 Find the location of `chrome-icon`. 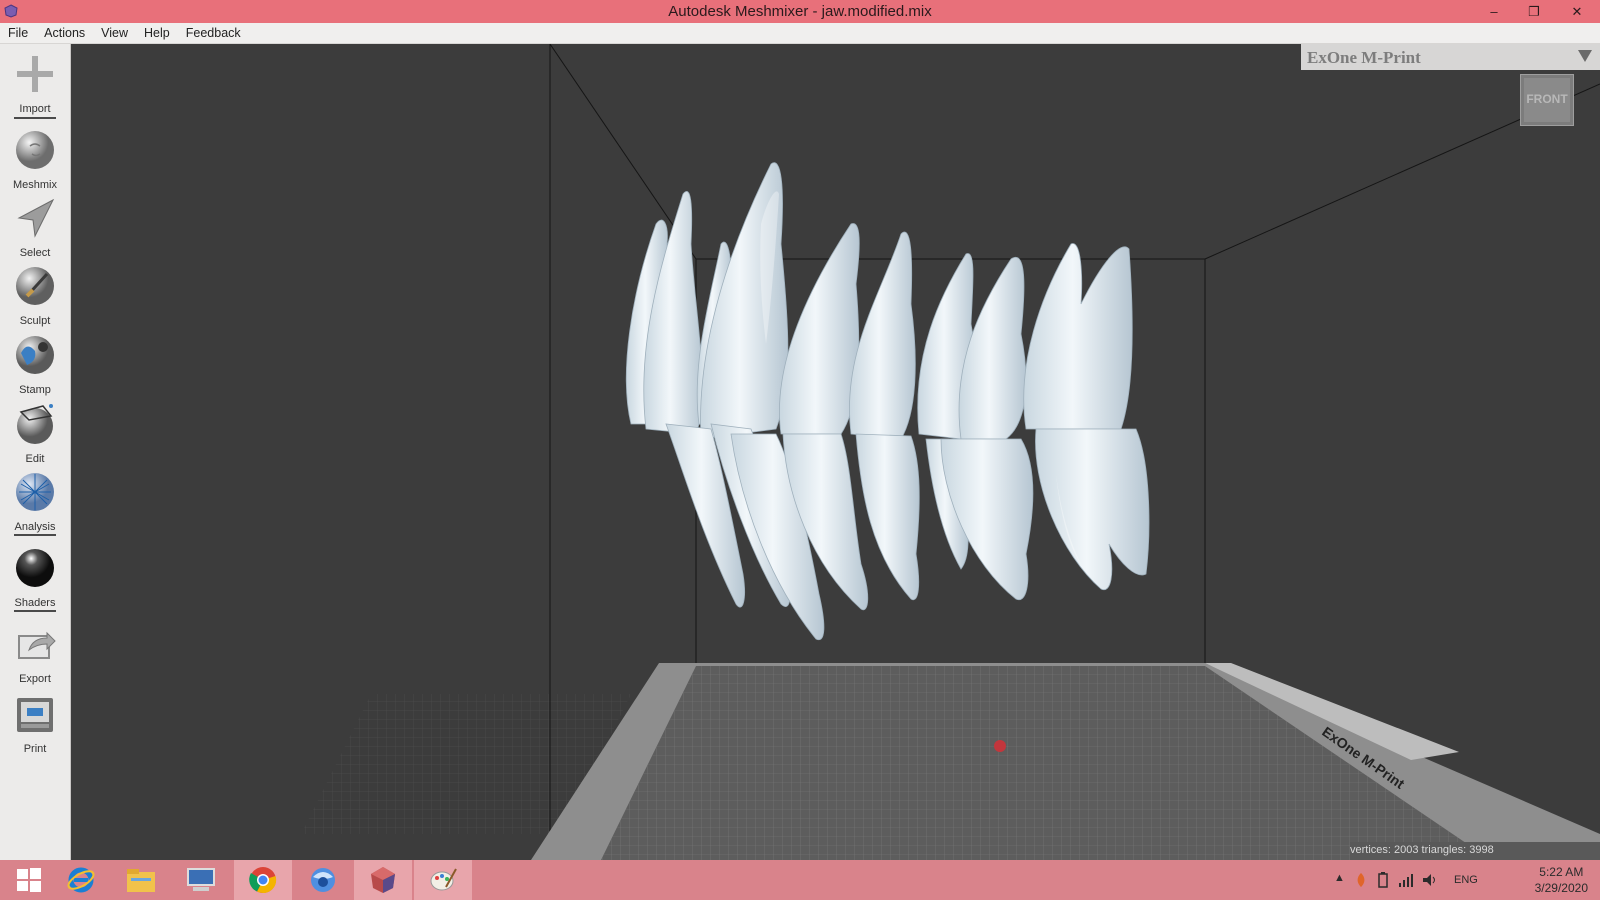

chrome-icon is located at coordinates (263, 880).